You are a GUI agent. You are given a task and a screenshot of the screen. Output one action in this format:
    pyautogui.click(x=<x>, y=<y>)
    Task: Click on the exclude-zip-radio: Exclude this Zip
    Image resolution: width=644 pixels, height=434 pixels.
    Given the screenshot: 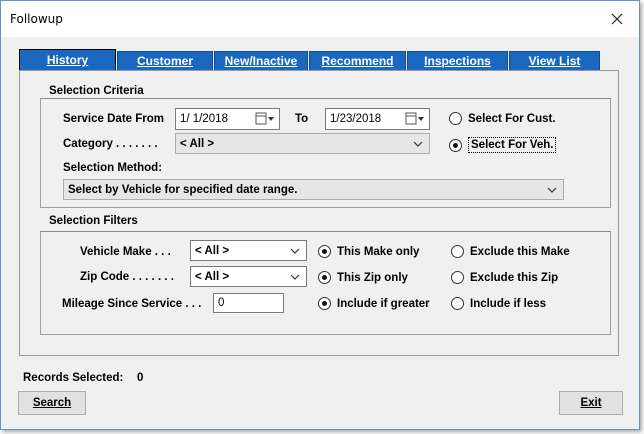 What is the action you would take?
    pyautogui.click(x=504, y=277)
    